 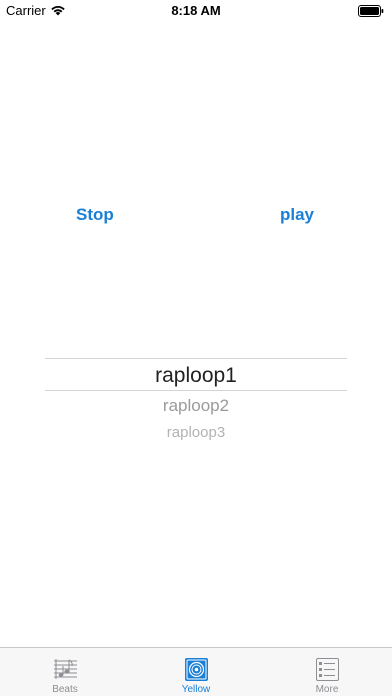 What do you see at coordinates (196, 358) in the screenshot?
I see `picker-selection-top-line` at bounding box center [196, 358].